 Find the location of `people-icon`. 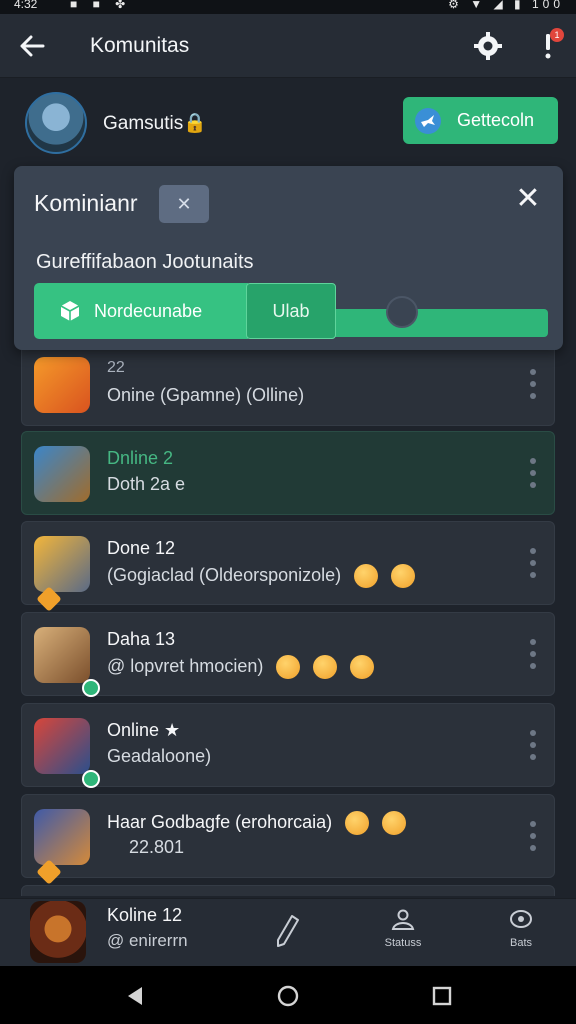

people-icon is located at coordinates (403, 919).